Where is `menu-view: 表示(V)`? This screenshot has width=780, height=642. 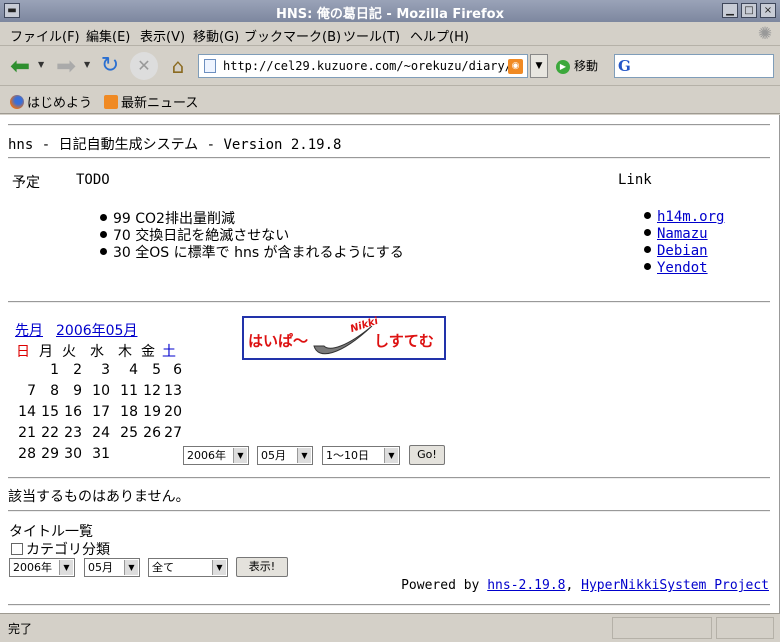
menu-view: 表示(V) is located at coordinates (162, 35).